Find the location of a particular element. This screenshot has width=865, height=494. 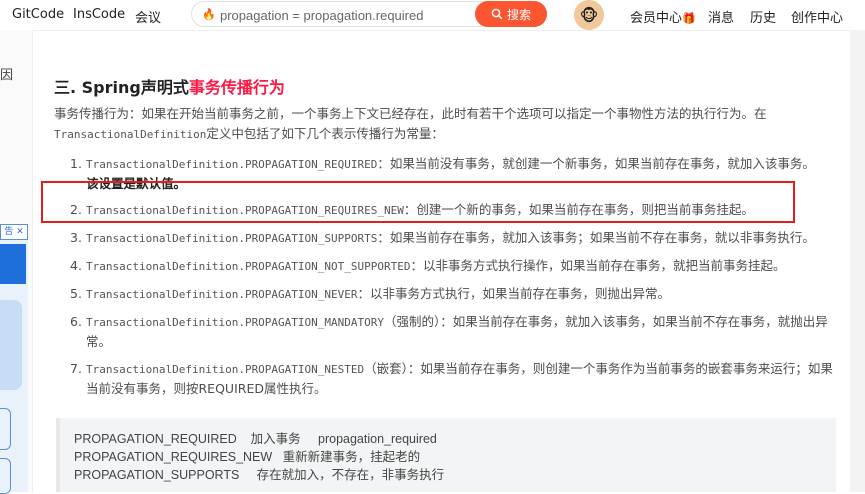

nav-link-messages: 消息 is located at coordinates (721, 16).